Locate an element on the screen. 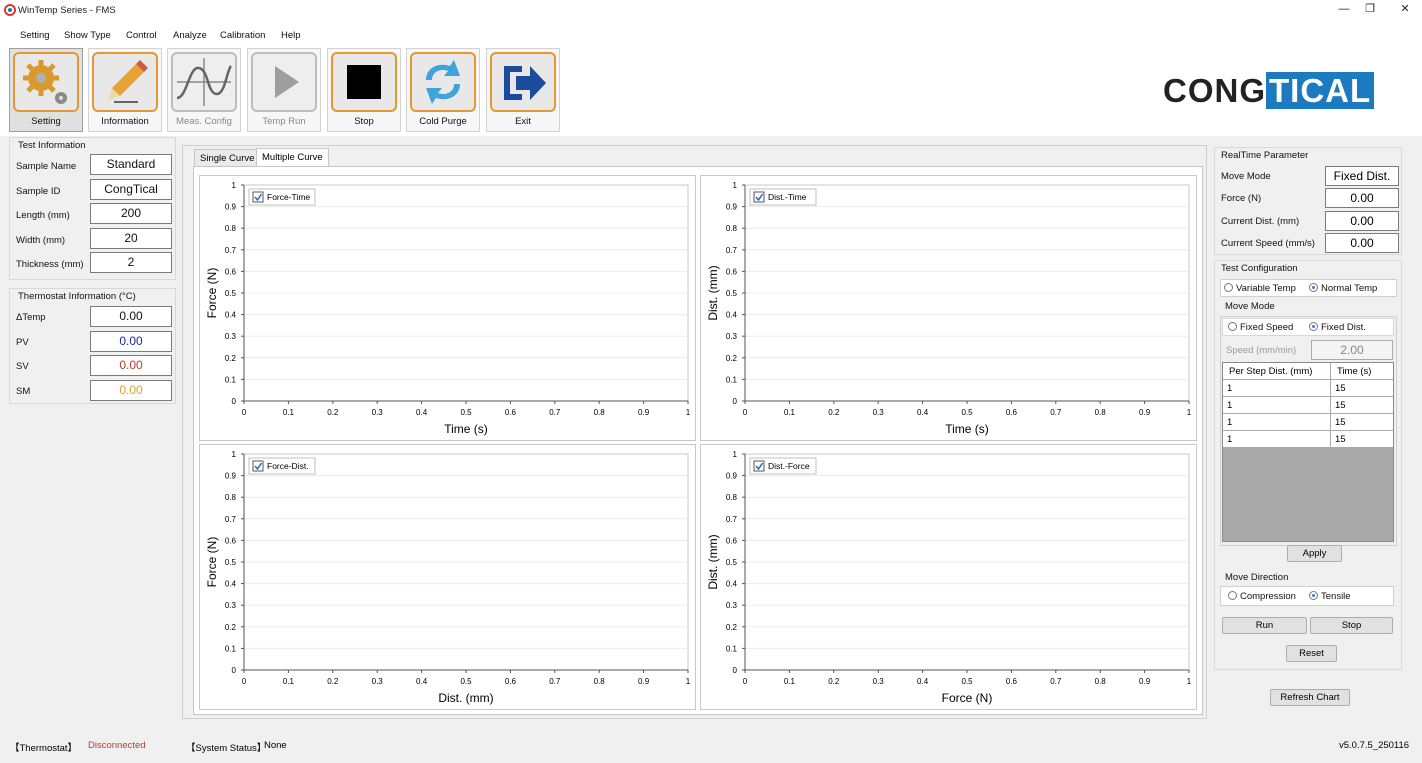 This screenshot has height=763, width=1422. refresh-chart-button: Refresh Chart is located at coordinates (1310, 697).